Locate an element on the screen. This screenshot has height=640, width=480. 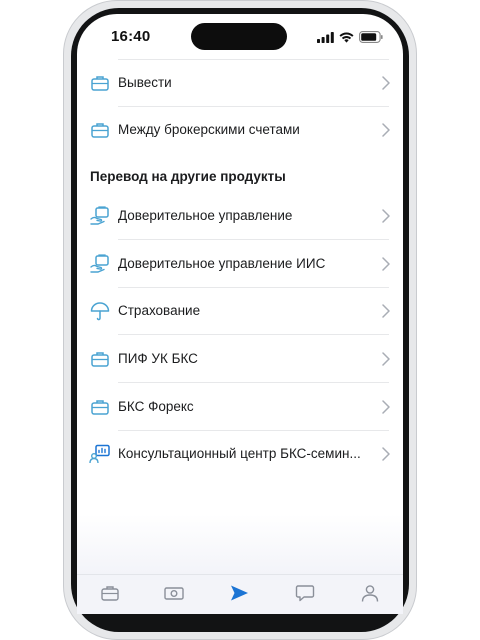
section-title: Перевод на другие продукты is located at coordinates (188, 176).